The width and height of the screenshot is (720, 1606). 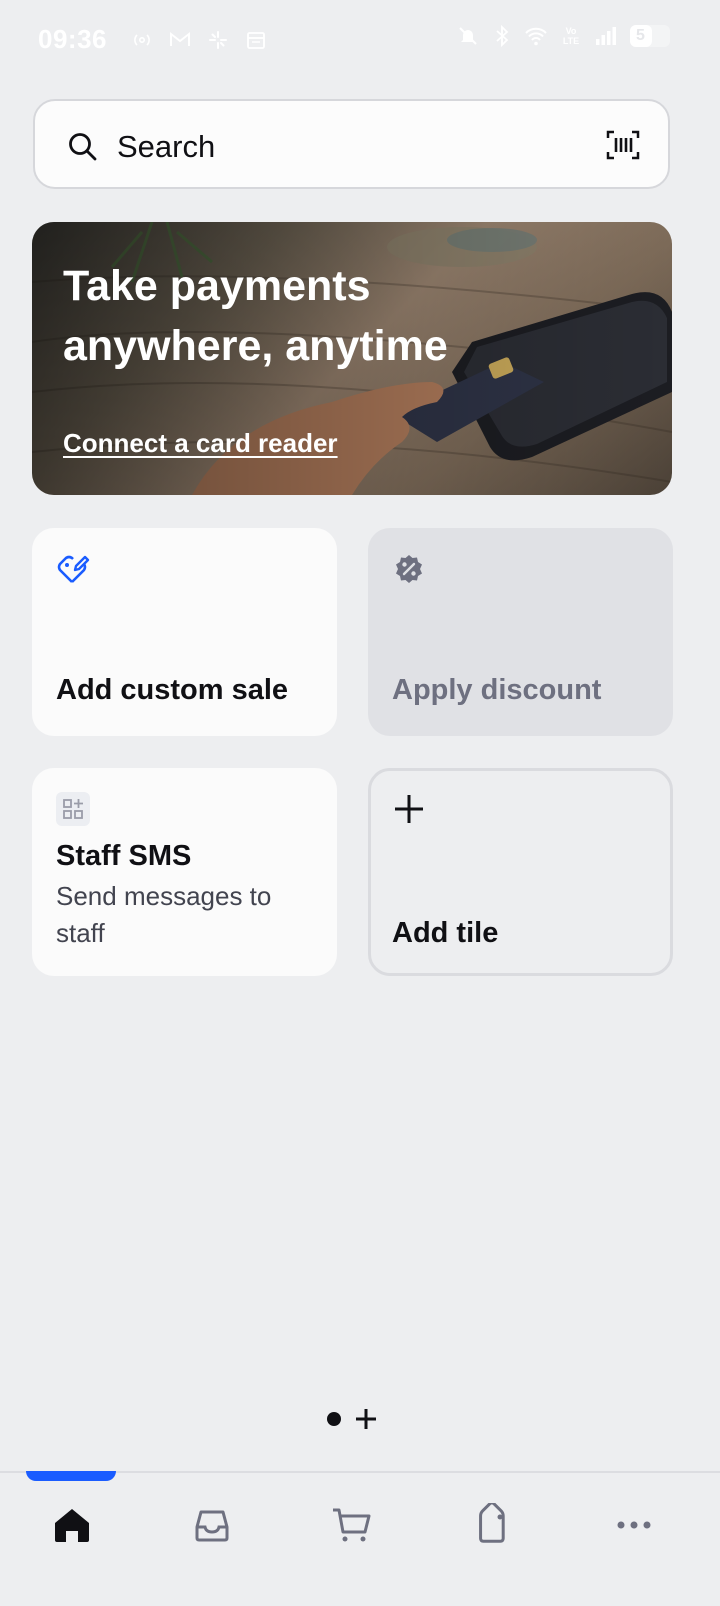 What do you see at coordinates (184, 632) in the screenshot?
I see `tile-add-custom-sale: Add custom sale` at bounding box center [184, 632].